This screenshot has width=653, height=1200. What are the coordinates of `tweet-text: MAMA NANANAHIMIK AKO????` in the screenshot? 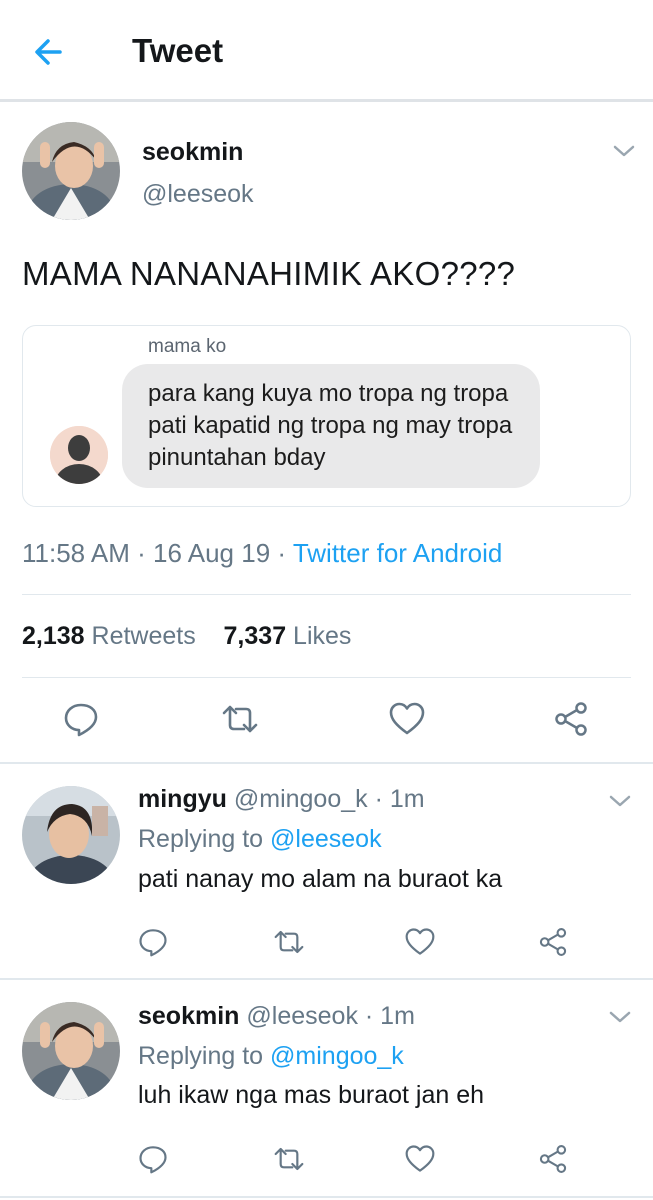 It's located at (269, 273).